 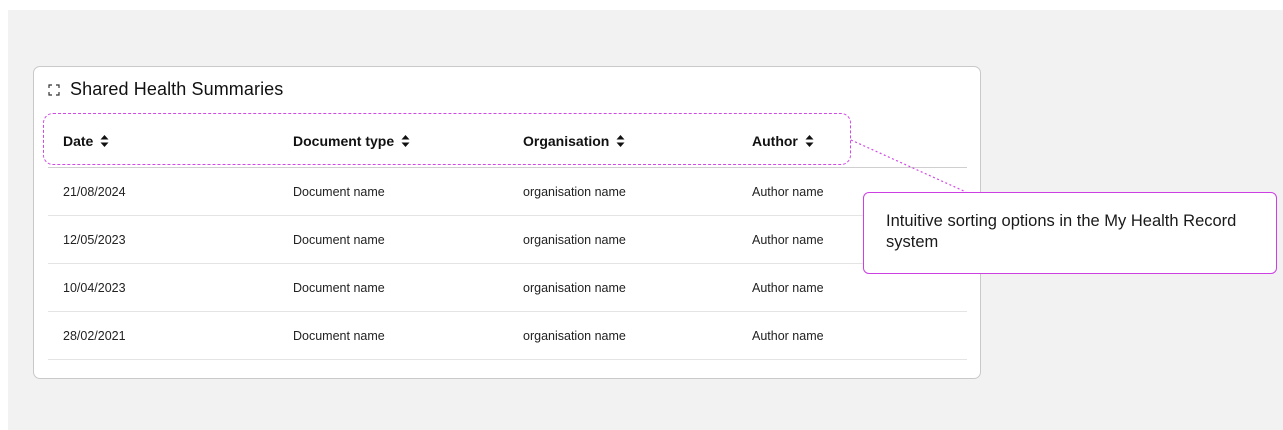 What do you see at coordinates (94, 240) in the screenshot?
I see `cell-date: 12/05/2023` at bounding box center [94, 240].